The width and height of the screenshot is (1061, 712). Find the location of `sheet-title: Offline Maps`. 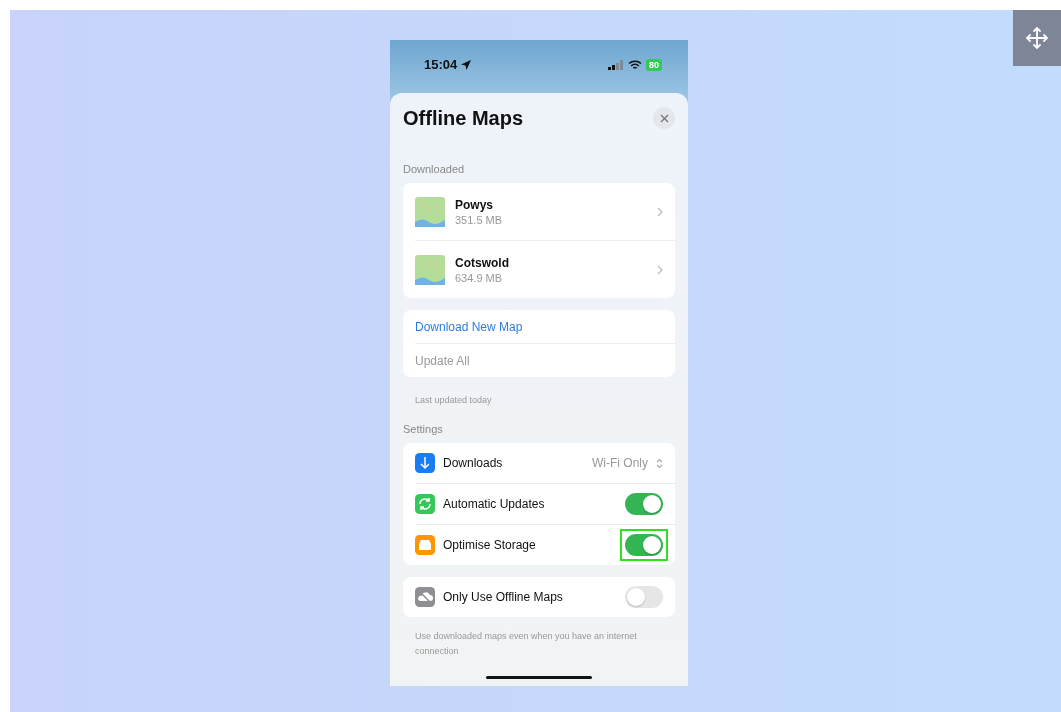

sheet-title: Offline Maps is located at coordinates (463, 118).